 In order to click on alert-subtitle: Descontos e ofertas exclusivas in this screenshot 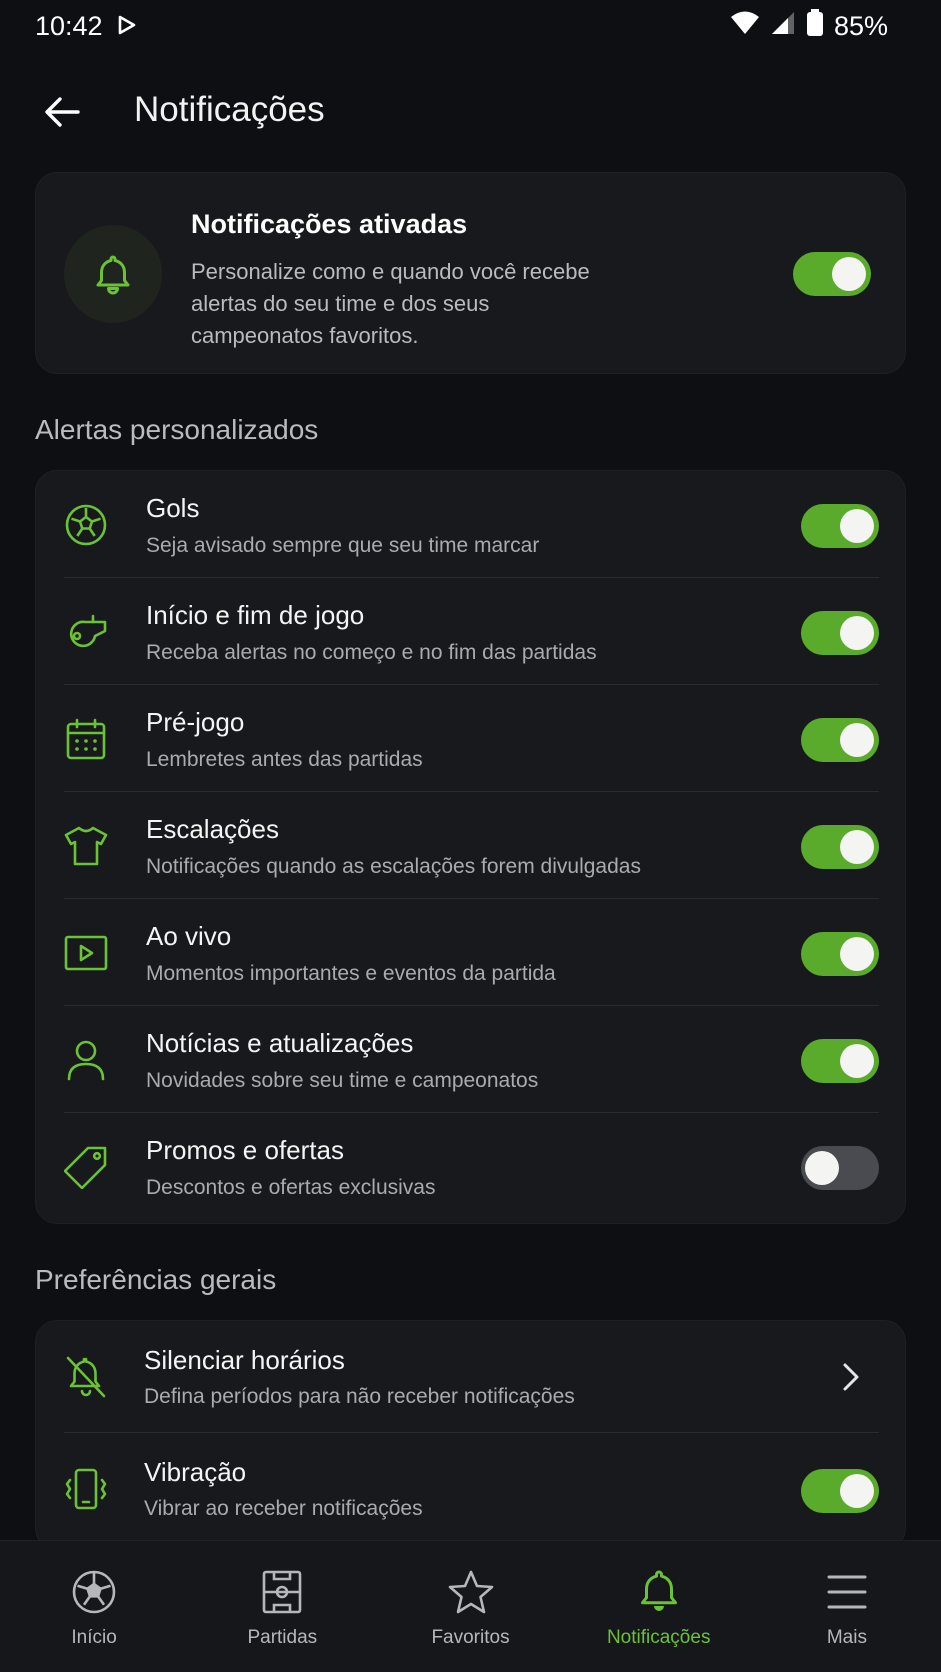, I will do `click(291, 1187)`.